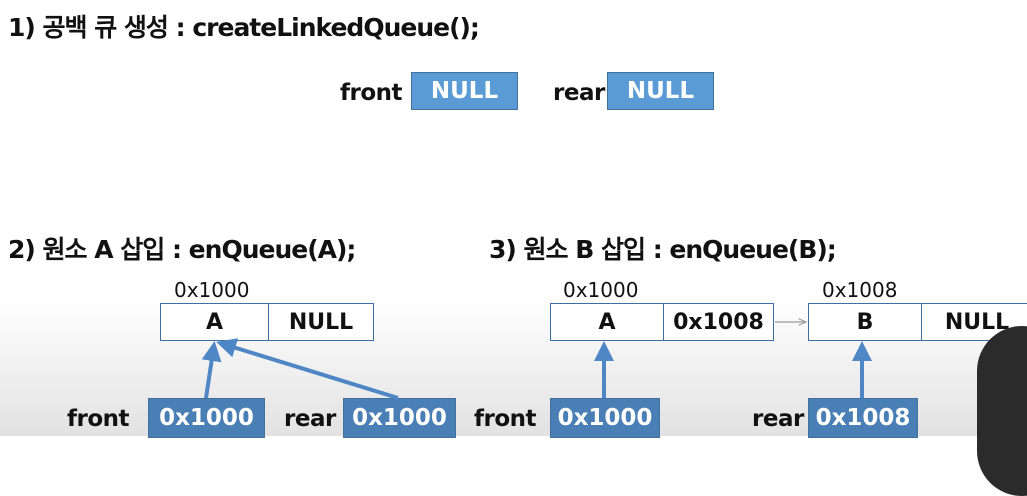  Describe the element at coordinates (211, 370) in the screenshot. I see `section2-front-arrow` at that location.